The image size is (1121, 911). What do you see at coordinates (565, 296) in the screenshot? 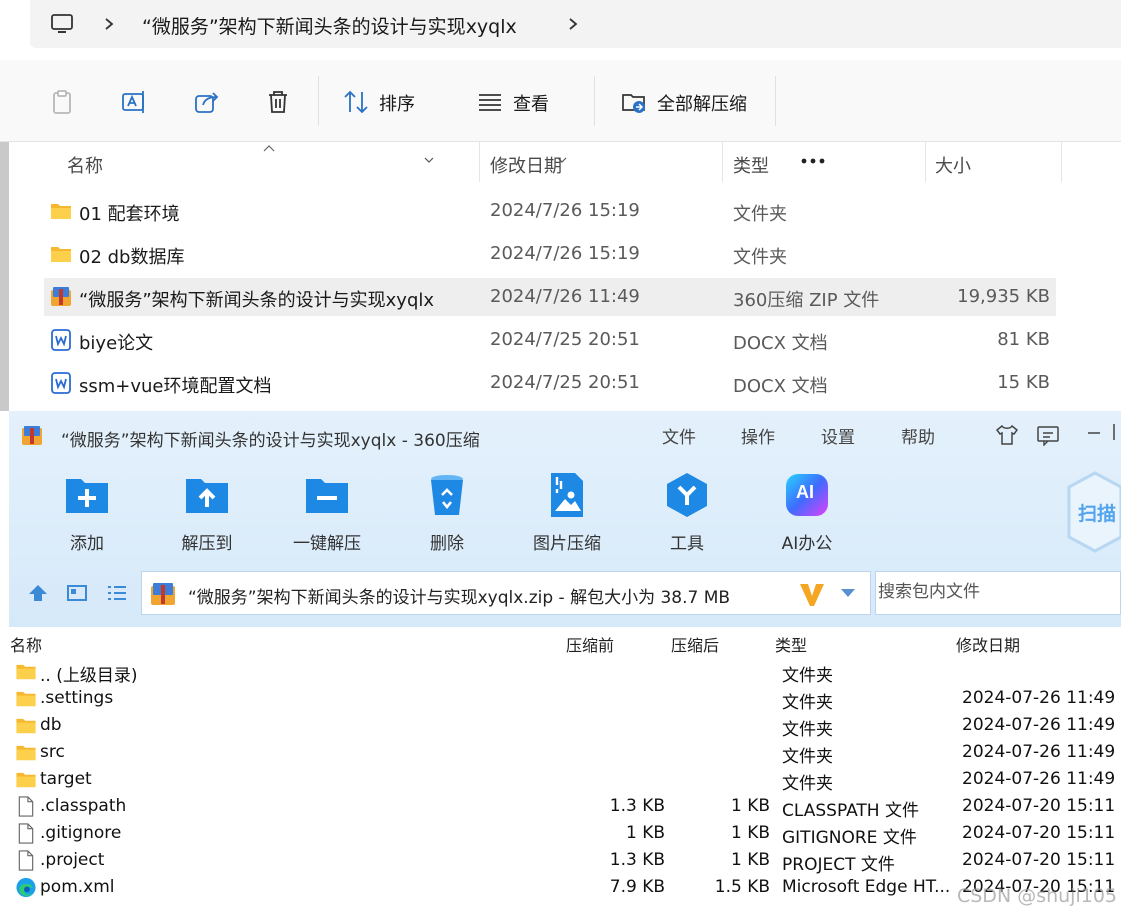
I see `file-modified: 2024/7/26 11:49` at bounding box center [565, 296].